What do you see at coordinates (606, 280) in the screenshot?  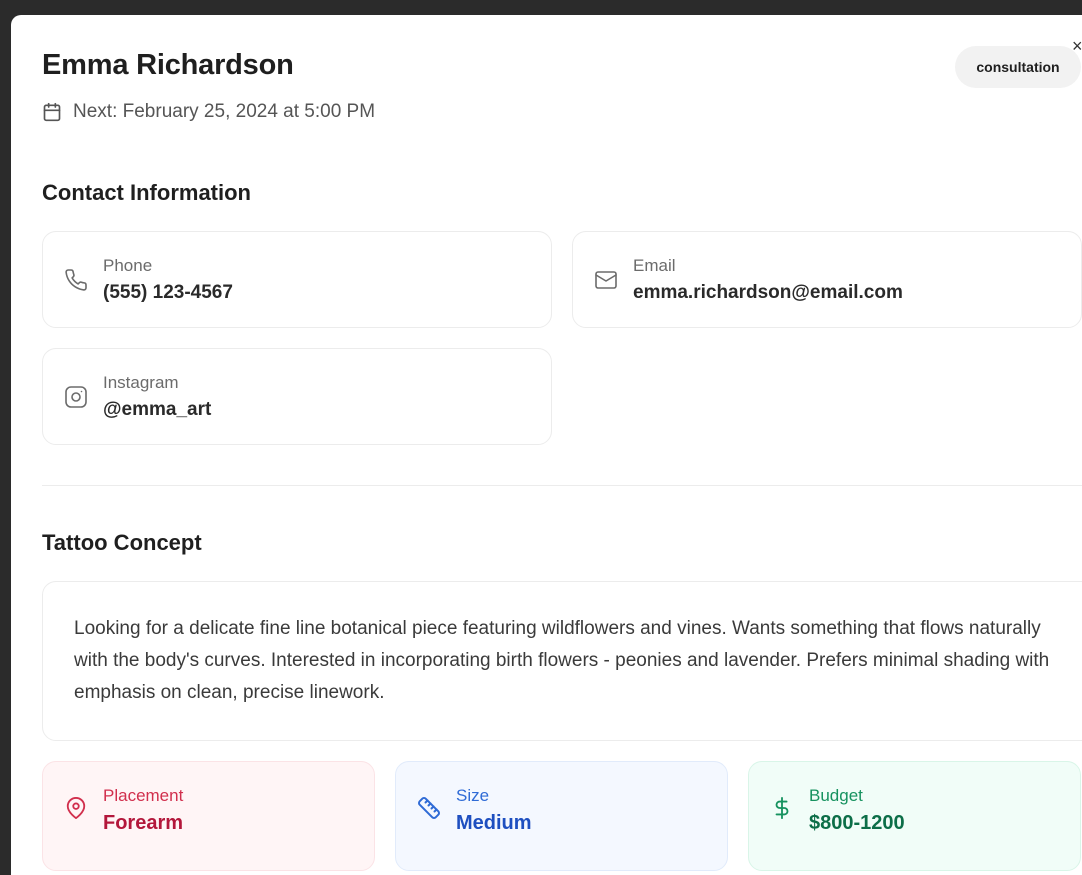 I see `mail-icon` at bounding box center [606, 280].